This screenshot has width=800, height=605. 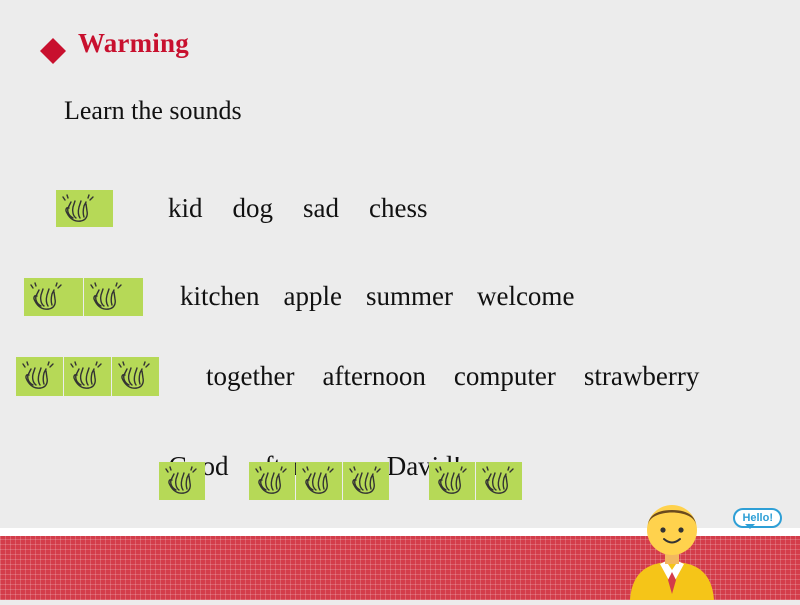 I want to click on speech-bubble: Hello!, so click(x=757, y=518).